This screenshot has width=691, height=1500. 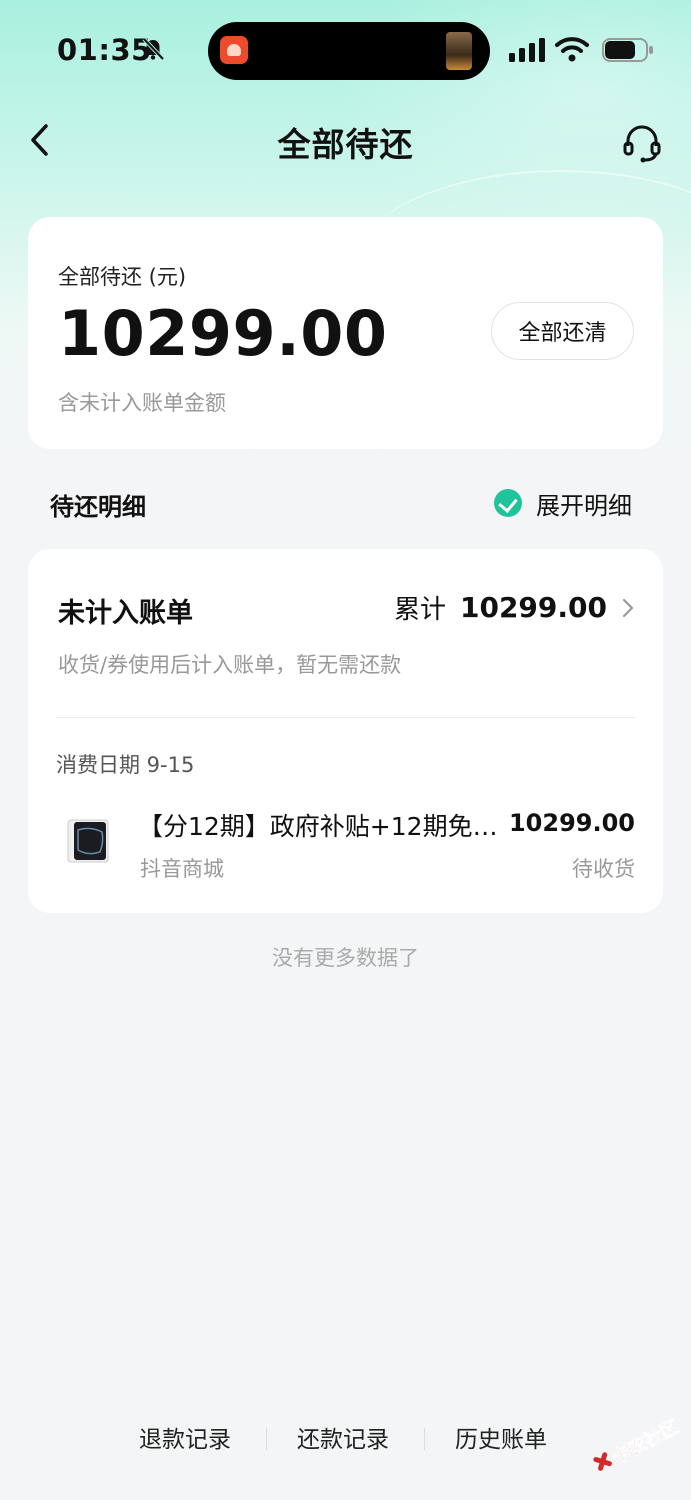 What do you see at coordinates (646, 1442) in the screenshot?
I see `watermark-text: 卡农社区` at bounding box center [646, 1442].